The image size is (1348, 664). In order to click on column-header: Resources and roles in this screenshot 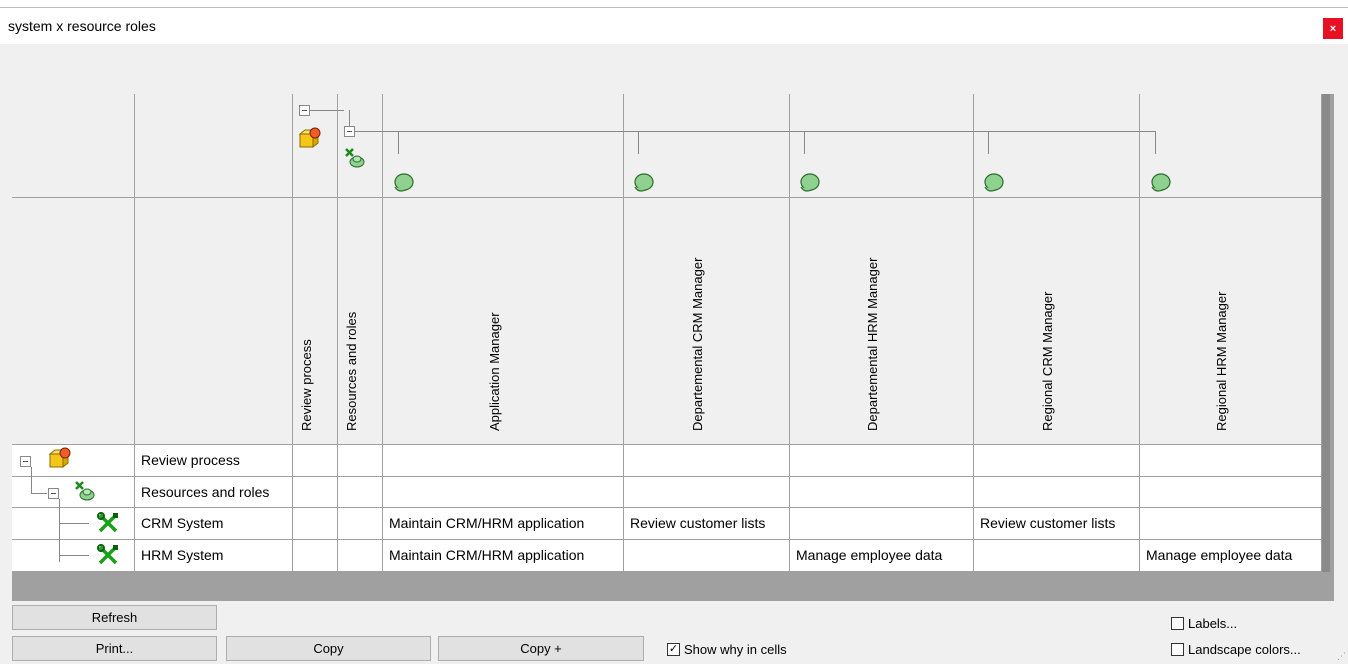, I will do `click(360, 321)`.